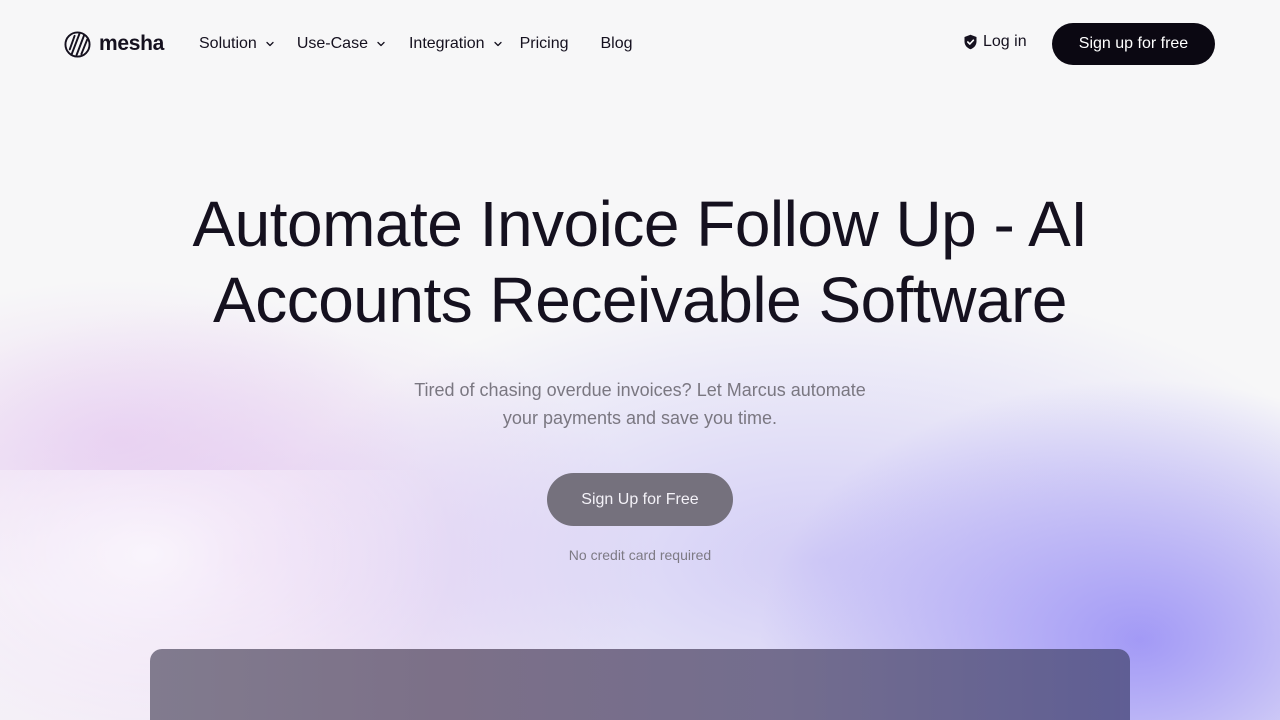  I want to click on nav-item-solution: Solution, so click(237, 44).